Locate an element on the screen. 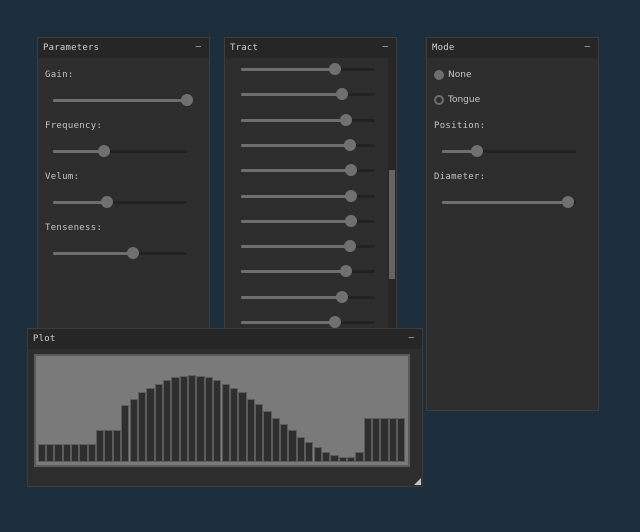  mode-title: Mode is located at coordinates (443, 48).